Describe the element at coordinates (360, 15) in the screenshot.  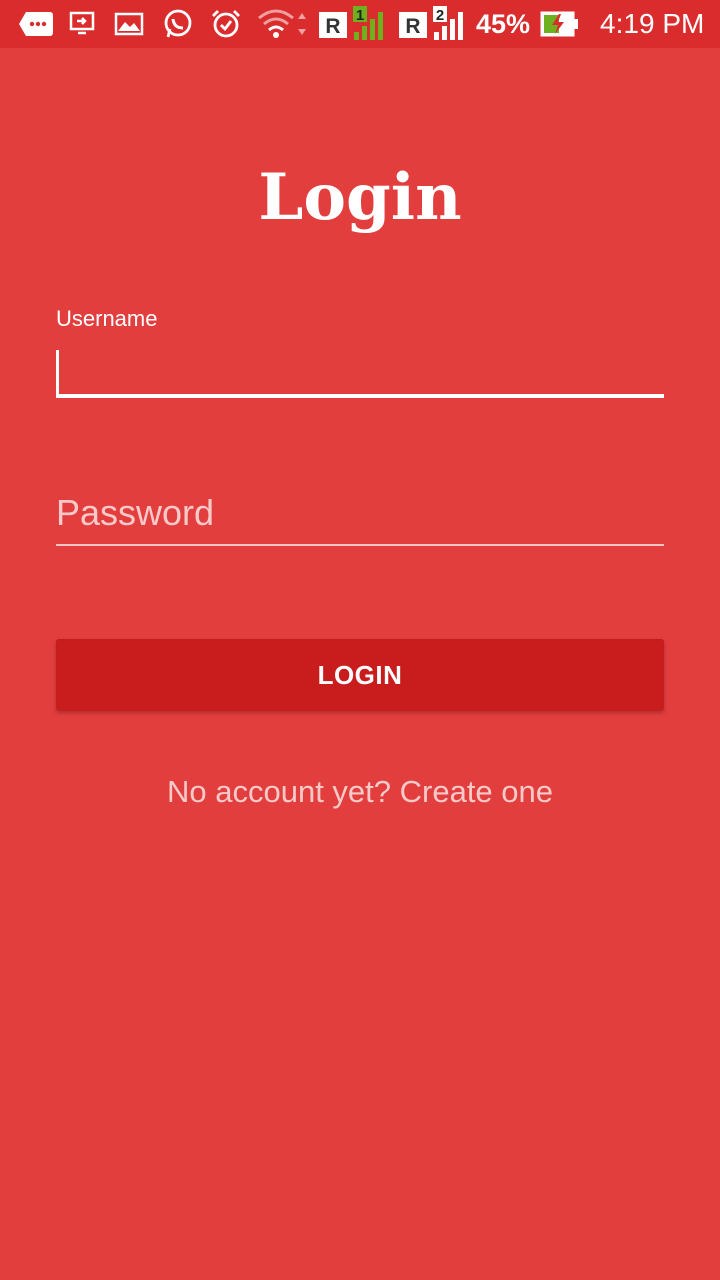
I see `sim1-label: 1` at that location.